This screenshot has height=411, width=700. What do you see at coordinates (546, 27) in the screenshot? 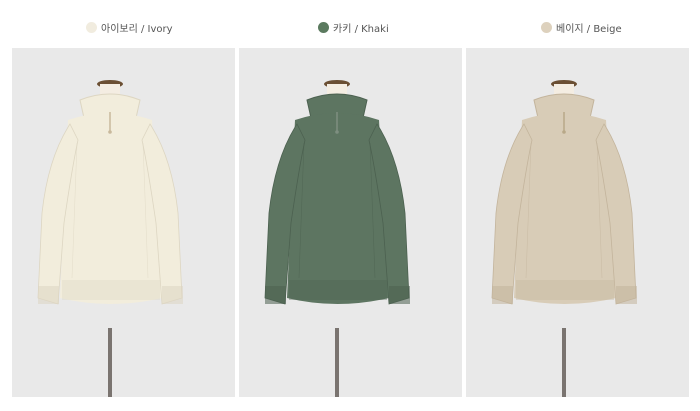
I see `beige-swatch-dot` at bounding box center [546, 27].